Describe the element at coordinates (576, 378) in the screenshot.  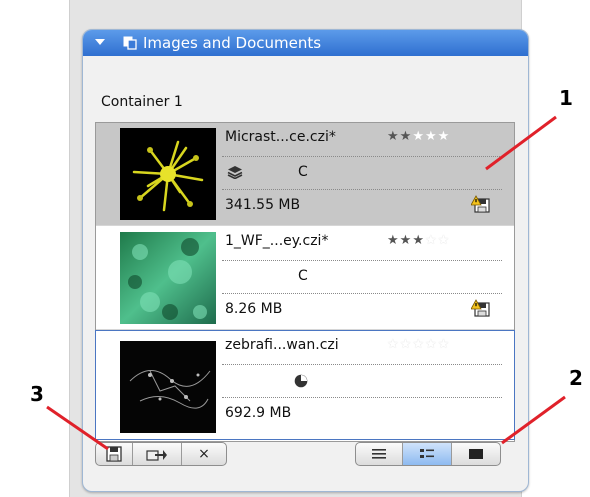
I see `callout-number-2: 2` at that location.